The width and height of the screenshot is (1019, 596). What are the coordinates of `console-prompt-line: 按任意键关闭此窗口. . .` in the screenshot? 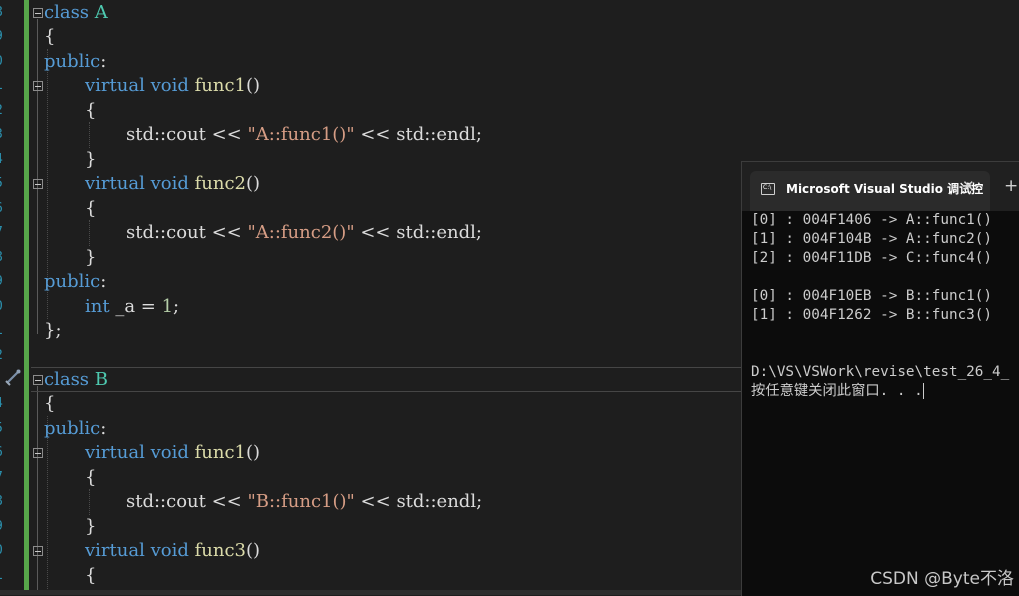 It's located at (885, 391).